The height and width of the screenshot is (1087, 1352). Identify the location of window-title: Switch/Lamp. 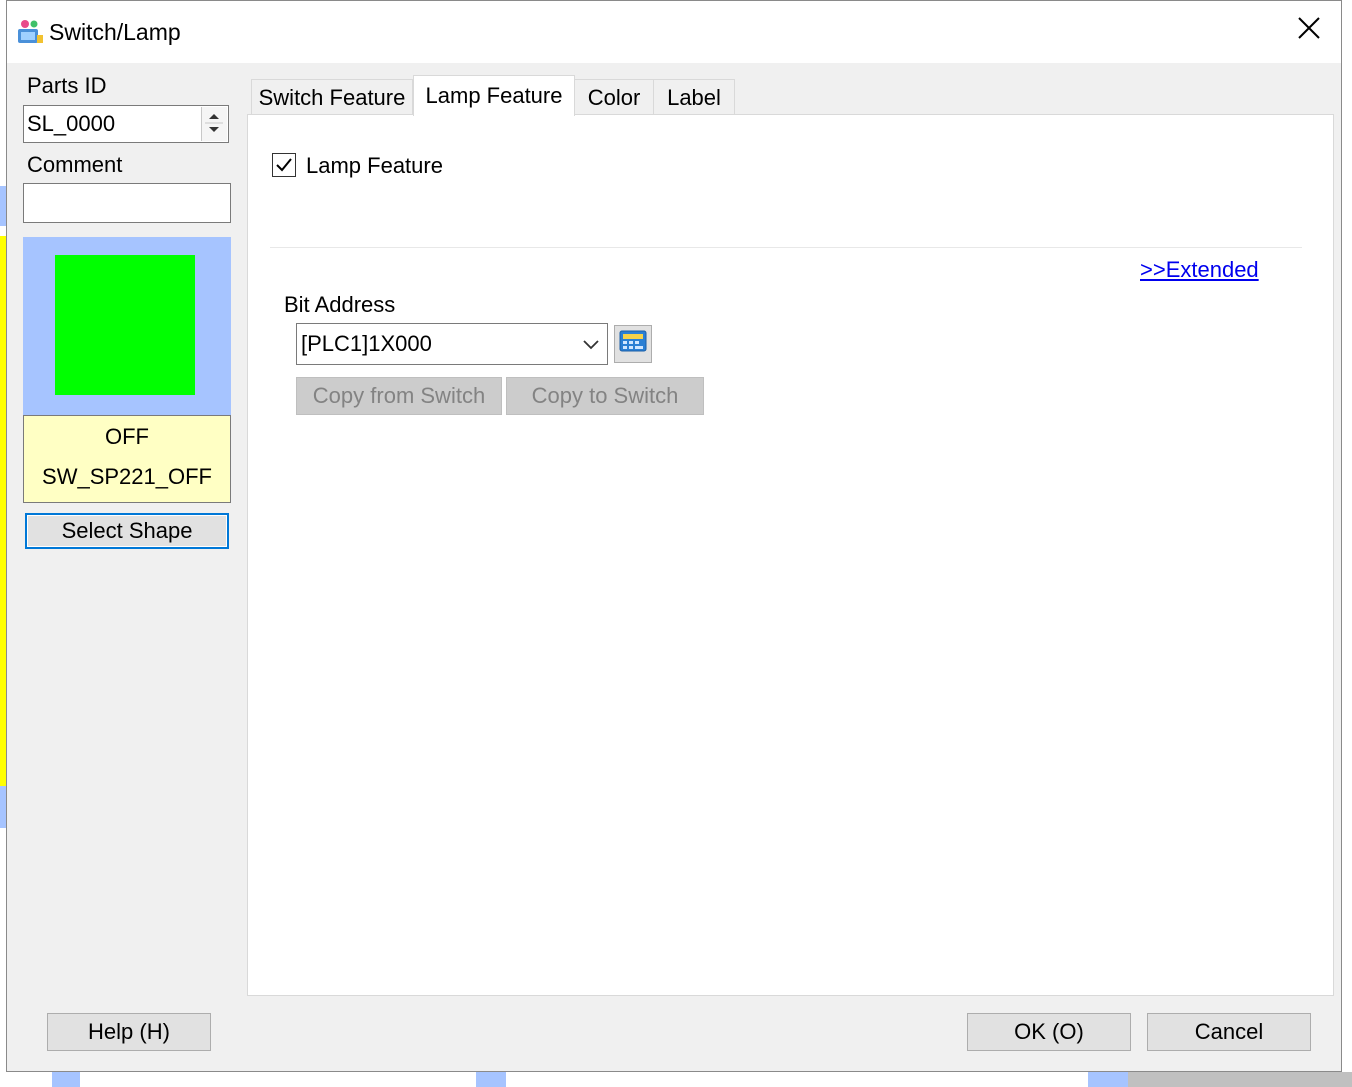
(115, 32).